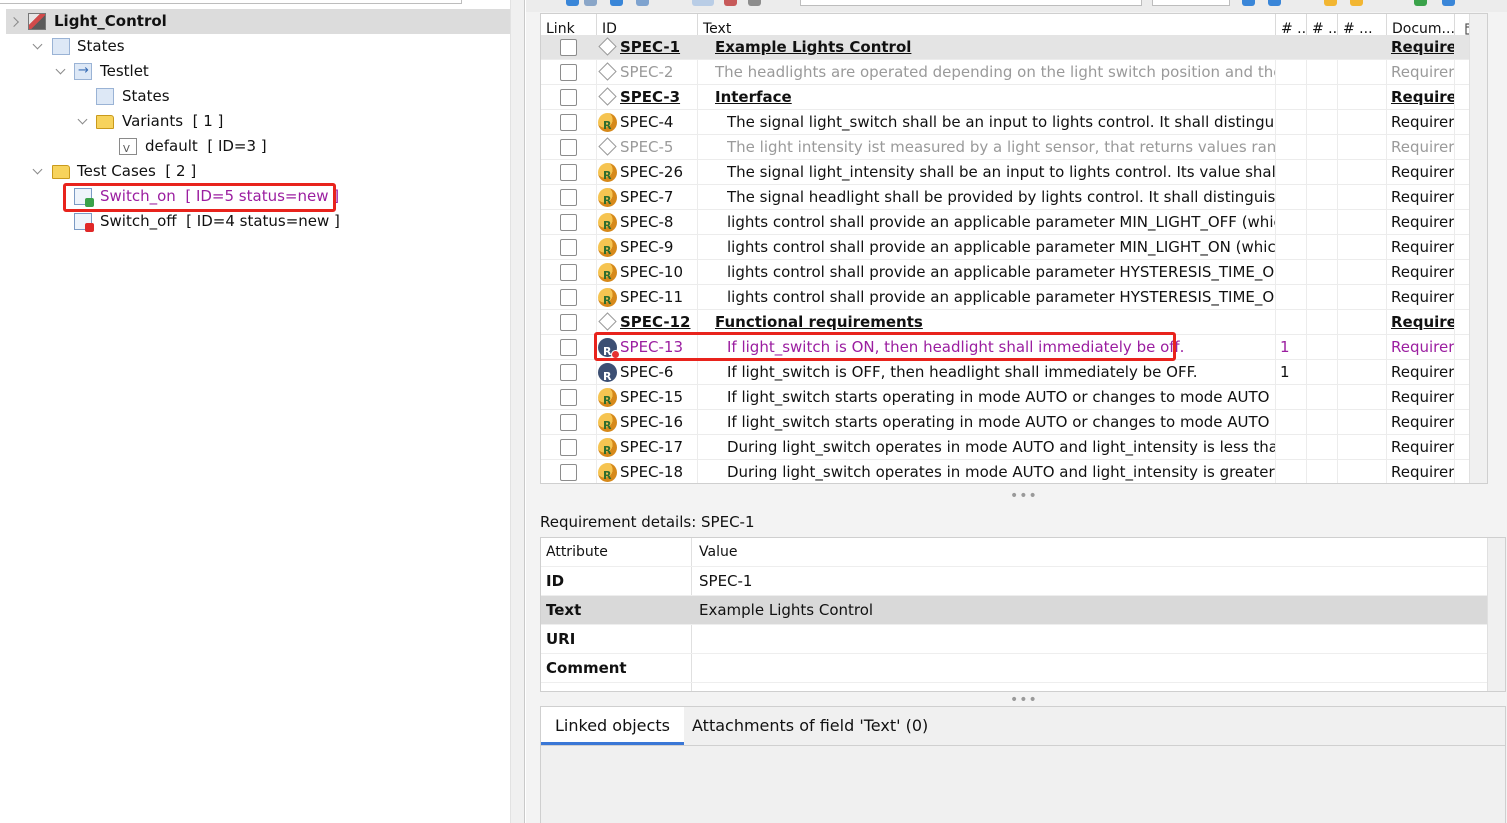 The height and width of the screenshot is (823, 1507). Describe the element at coordinates (61, 46) in the screenshot. I see `state-icon` at that location.